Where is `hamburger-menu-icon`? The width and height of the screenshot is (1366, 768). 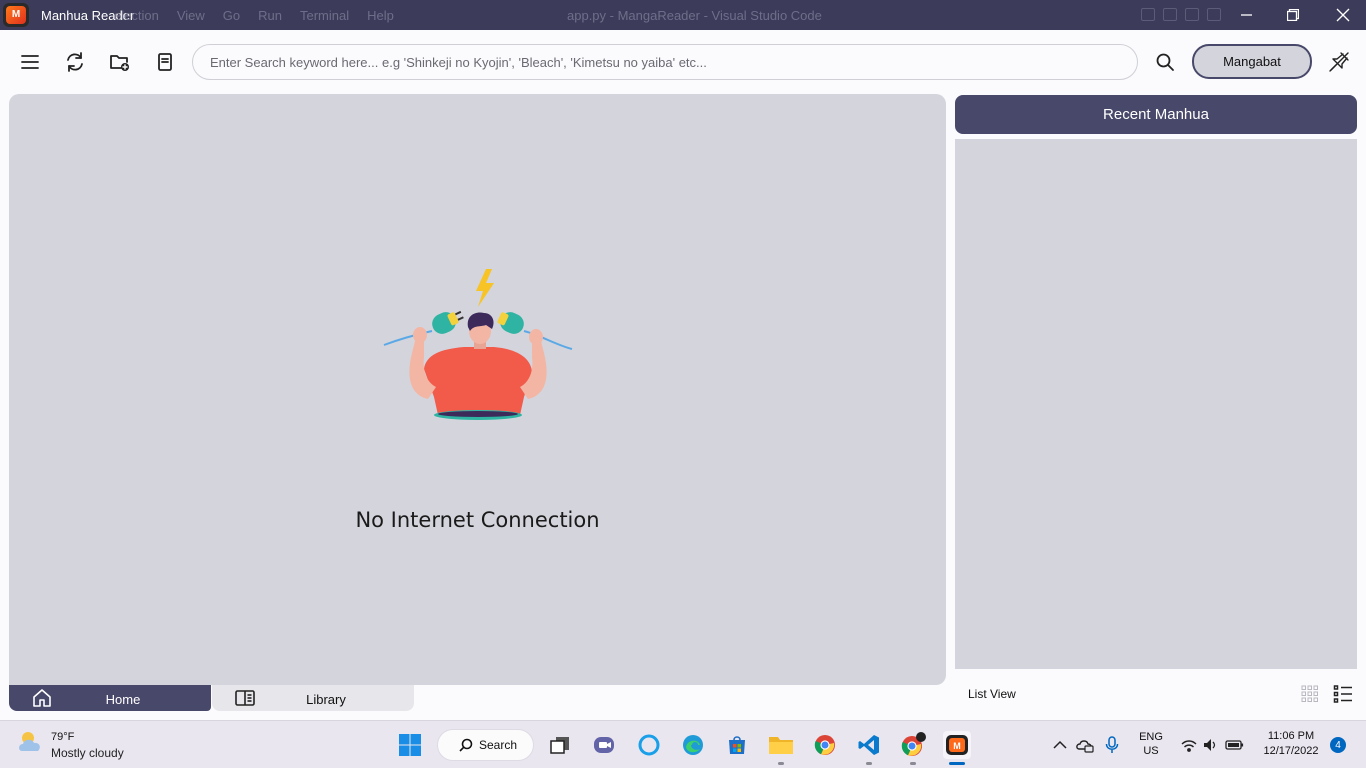 hamburger-menu-icon is located at coordinates (30, 62).